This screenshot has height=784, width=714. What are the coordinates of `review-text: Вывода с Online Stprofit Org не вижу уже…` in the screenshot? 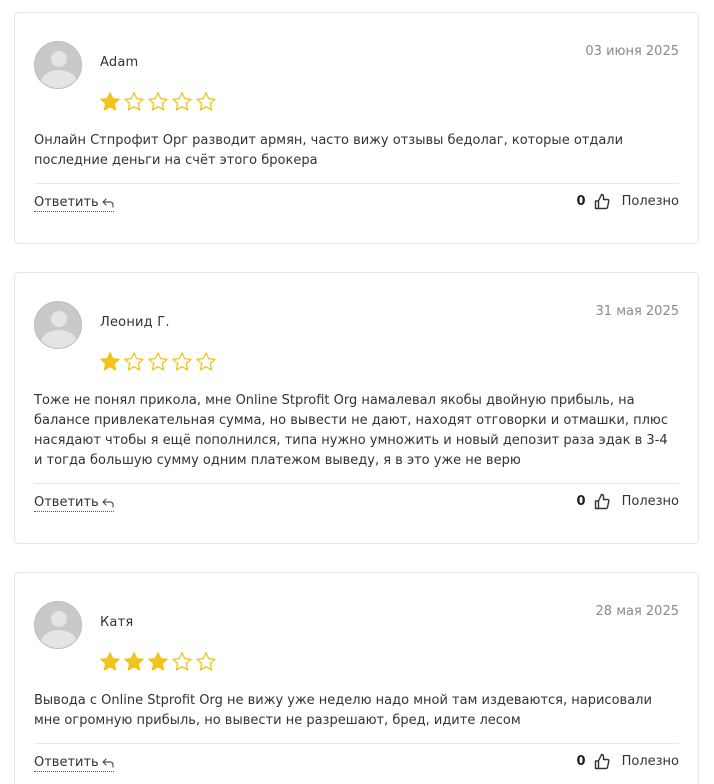 It's located at (343, 710).